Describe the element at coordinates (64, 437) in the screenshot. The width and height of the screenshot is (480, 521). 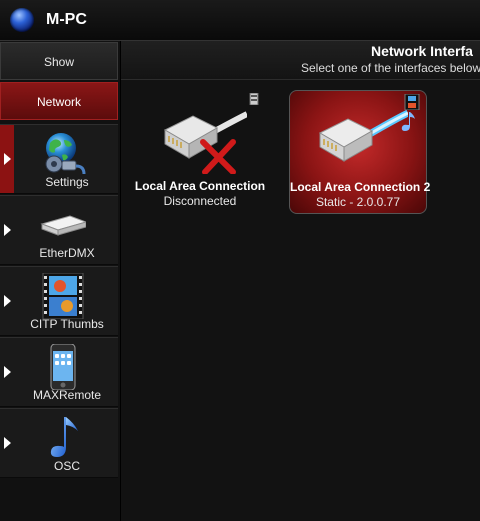
I see `music-note-icon` at that location.